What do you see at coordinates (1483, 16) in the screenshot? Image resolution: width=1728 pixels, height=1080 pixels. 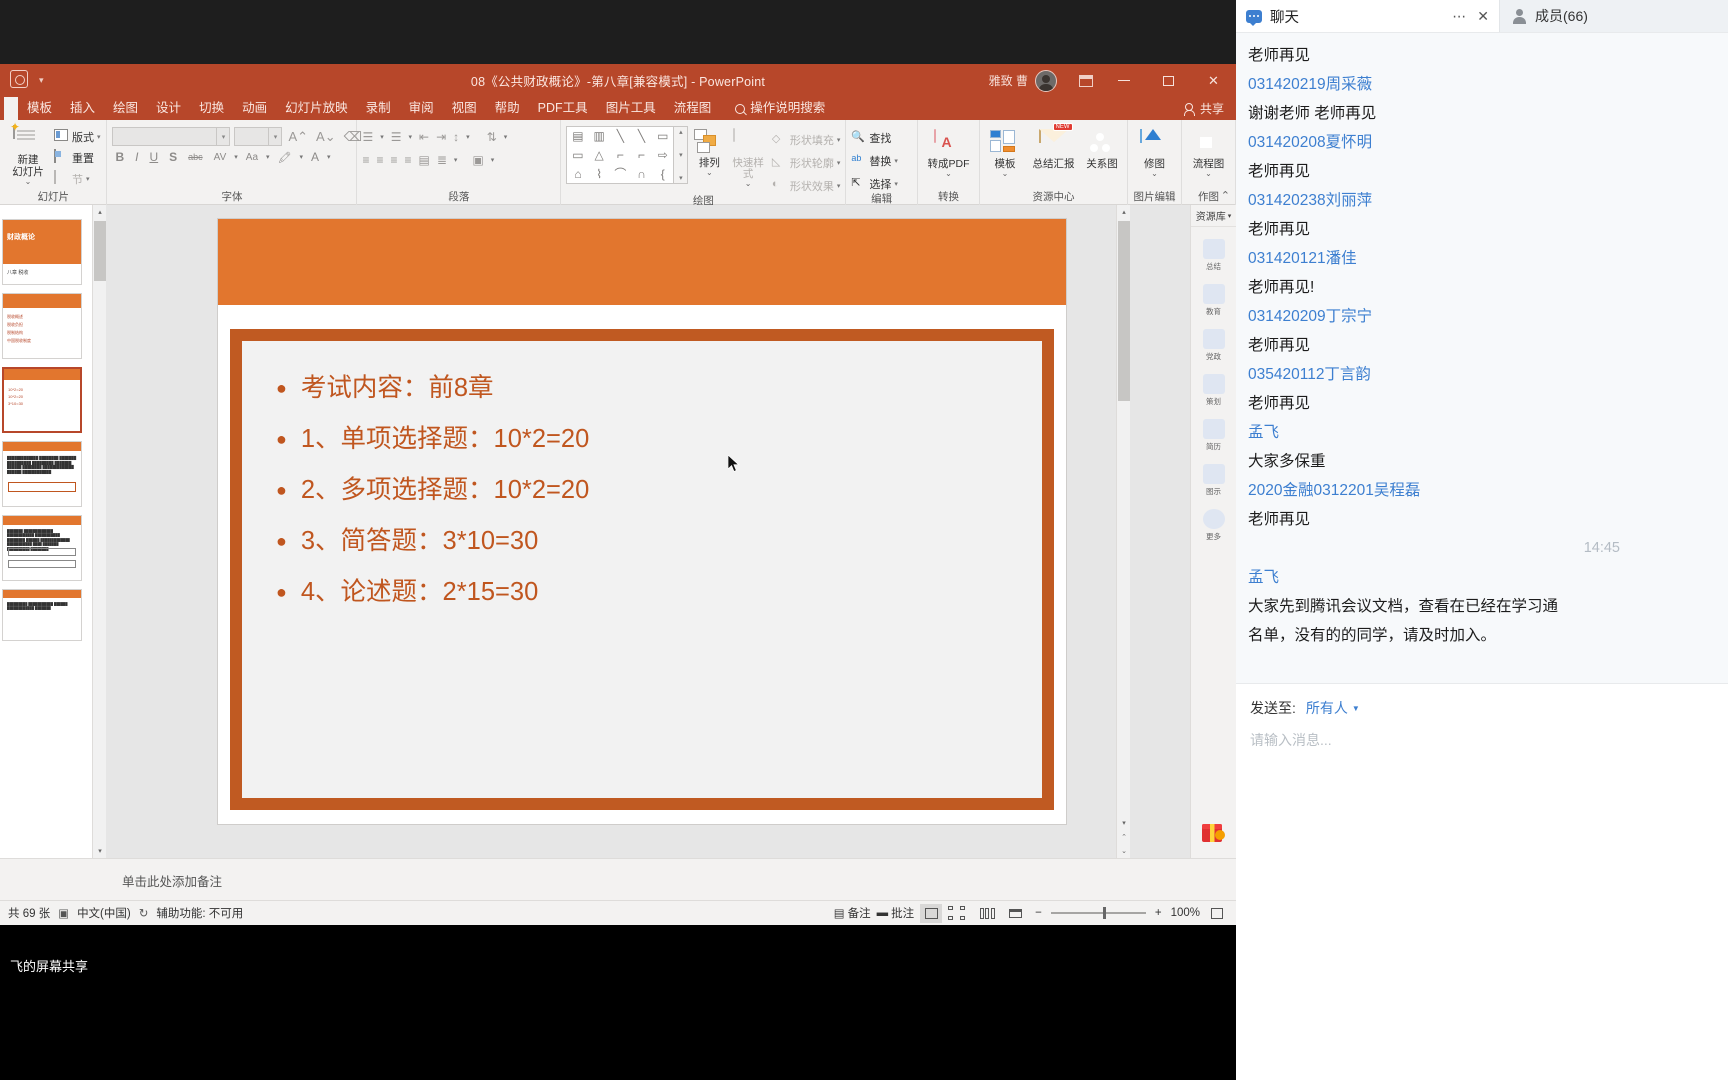 I see `close-icon: ✕` at bounding box center [1483, 16].